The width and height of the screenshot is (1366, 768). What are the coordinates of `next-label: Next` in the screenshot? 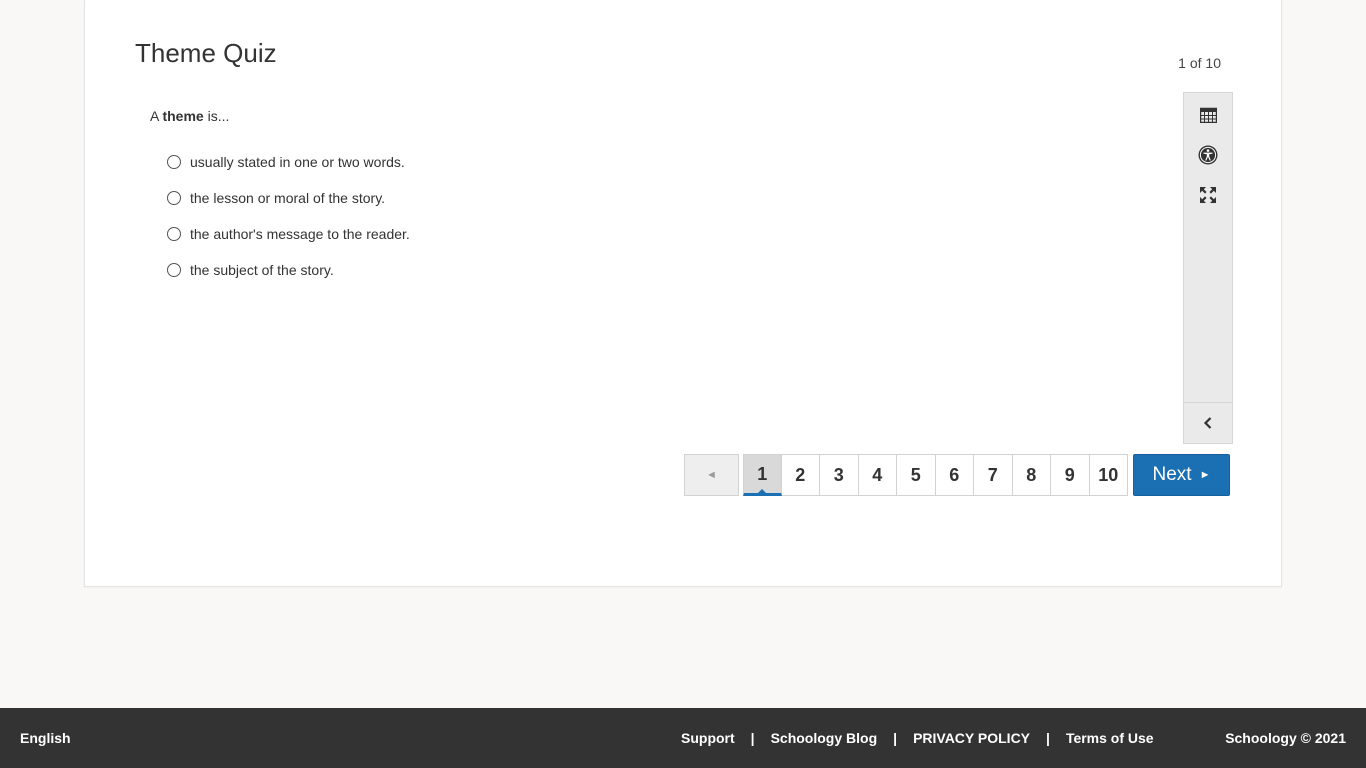 It's located at (1172, 474).